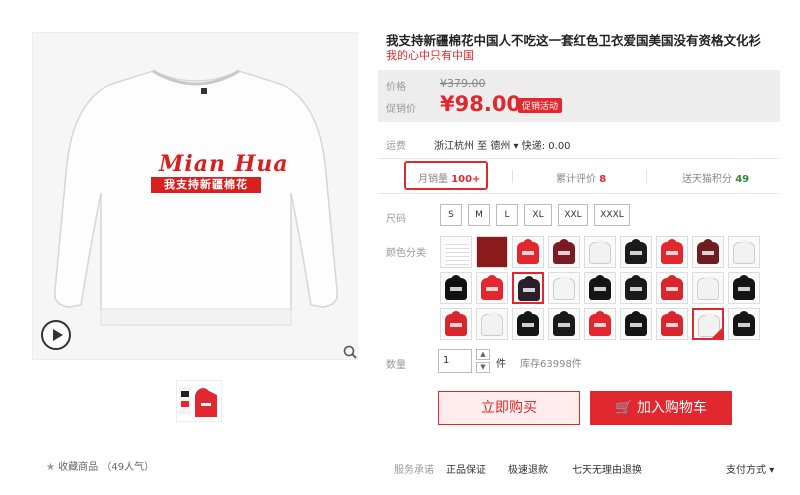 The image size is (800, 495). I want to click on color-swatch-checked, so click(708, 324).